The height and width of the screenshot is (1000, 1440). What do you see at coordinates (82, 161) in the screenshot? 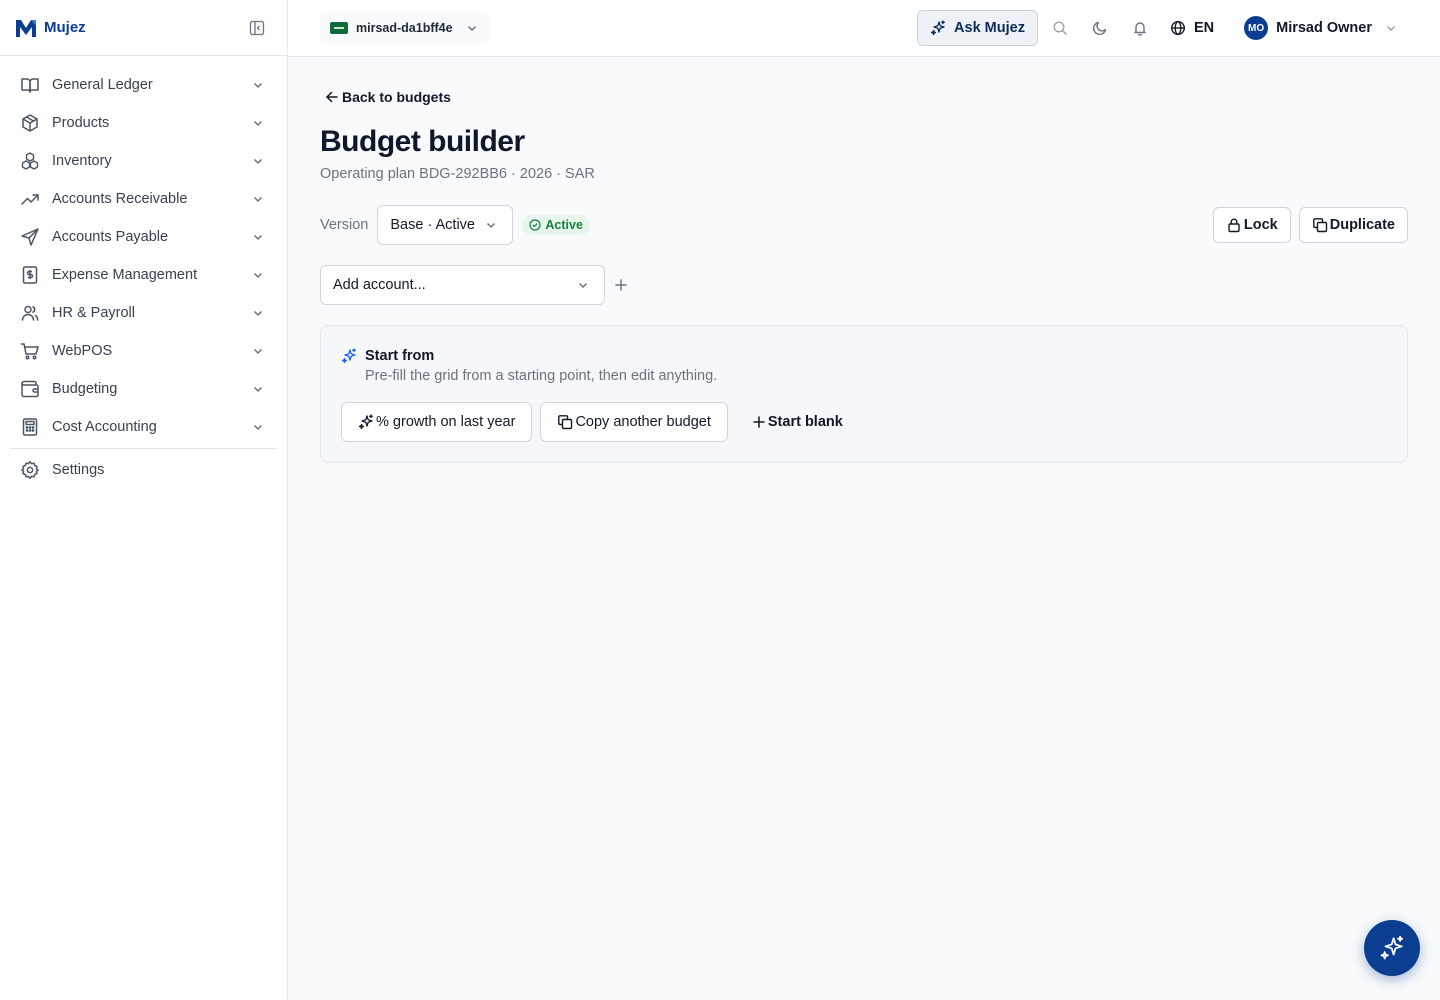
I see `sidebar-item-label: Inventory` at bounding box center [82, 161].